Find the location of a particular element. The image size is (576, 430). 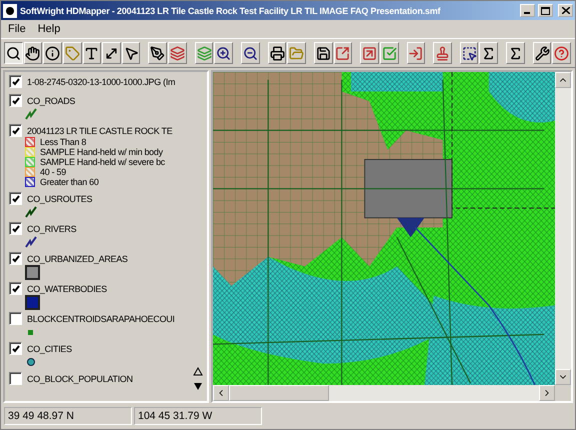

layer-name: BLOCKCENTROIDSARAPAHOECOUI is located at coordinates (101, 319).